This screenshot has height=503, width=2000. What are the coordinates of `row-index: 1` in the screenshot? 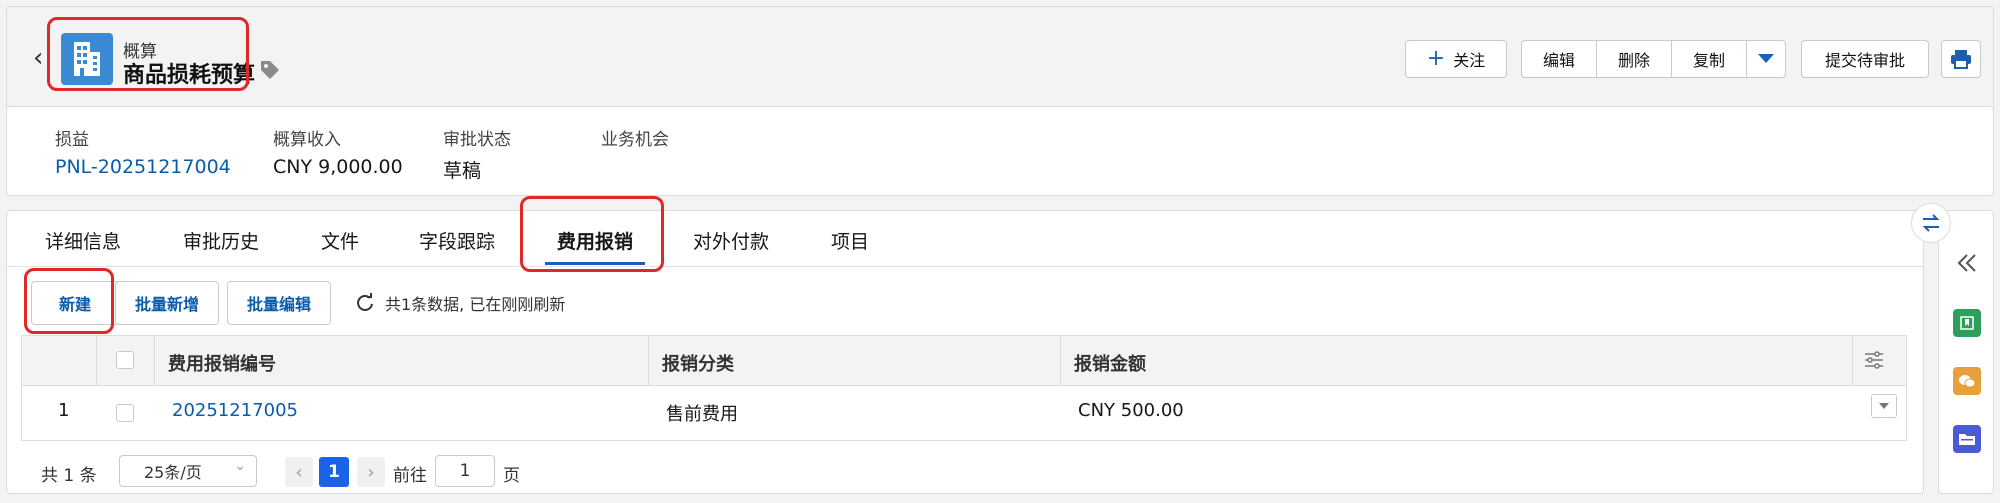 It's located at (64, 410).